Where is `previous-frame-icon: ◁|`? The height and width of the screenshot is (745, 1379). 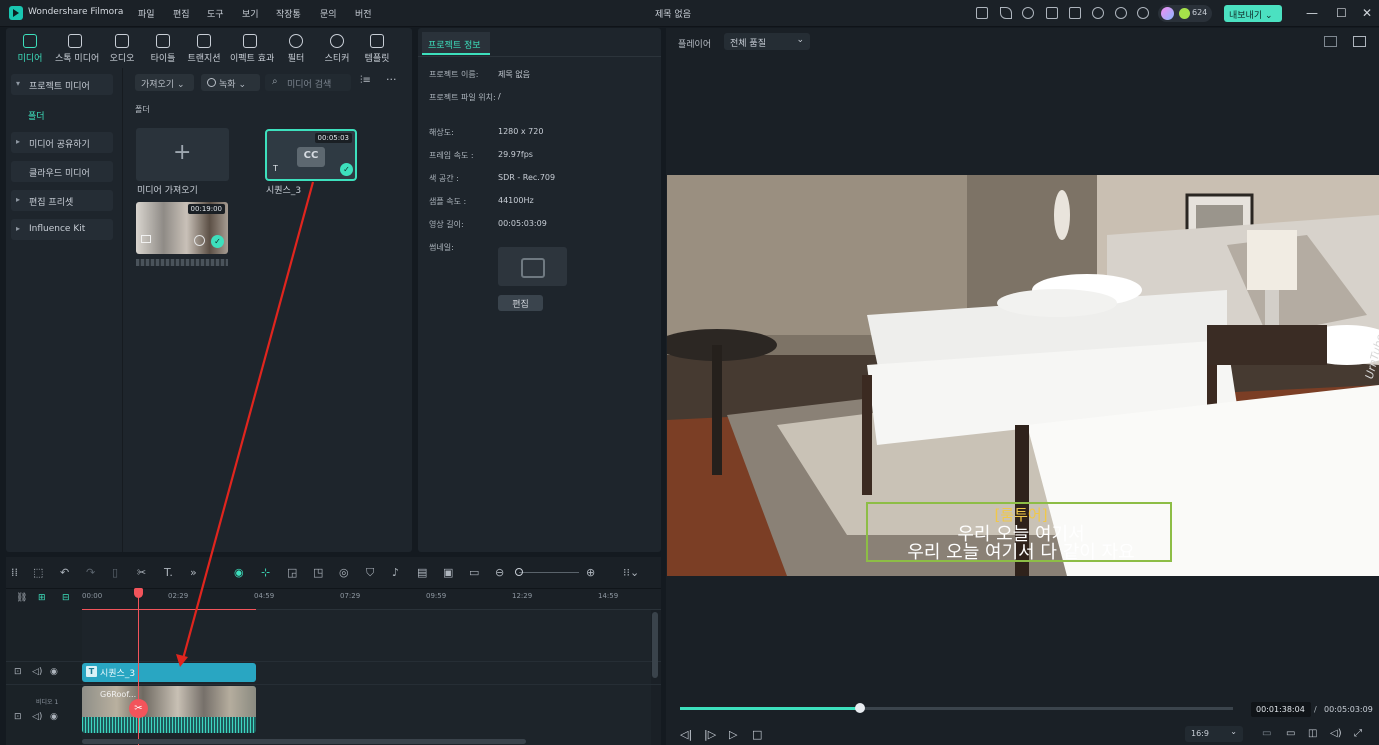
previous-frame-icon: ◁| is located at coordinates (686, 734).